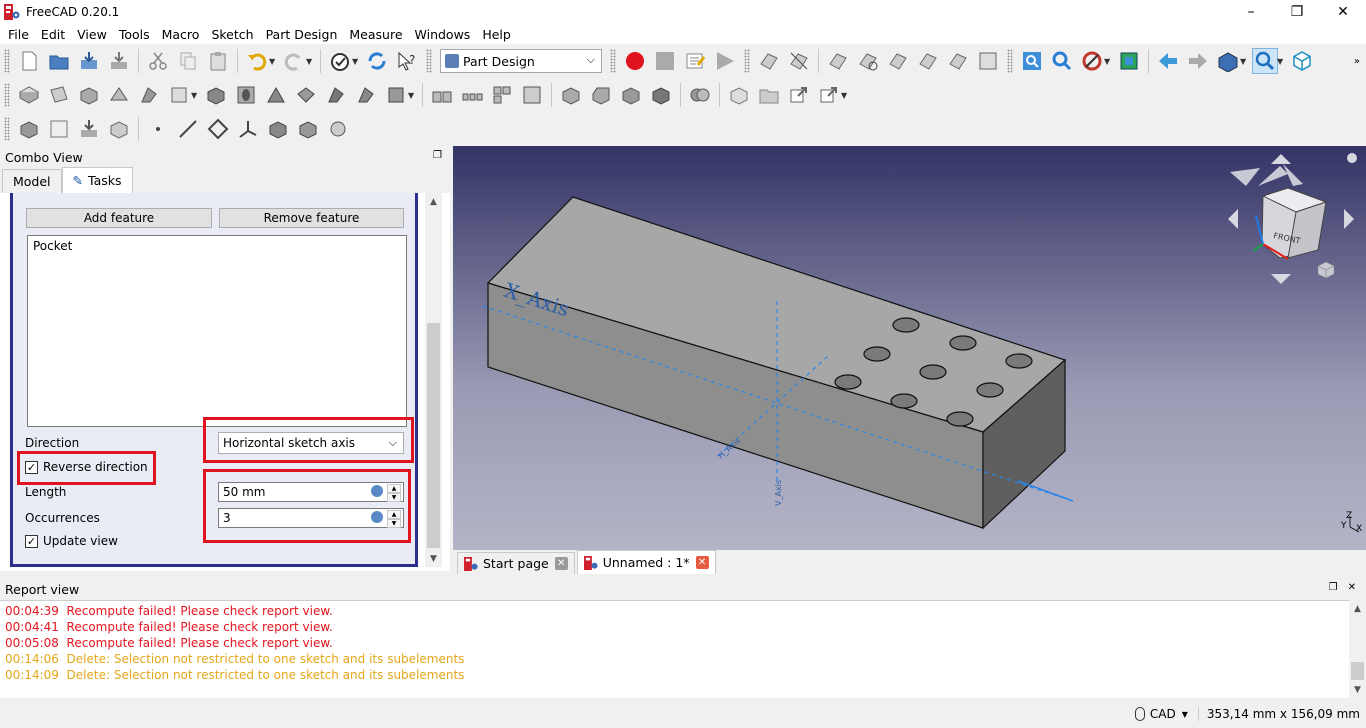 Image resolution: width=1366 pixels, height=728 pixels. I want to click on menu-file: File, so click(18, 34).